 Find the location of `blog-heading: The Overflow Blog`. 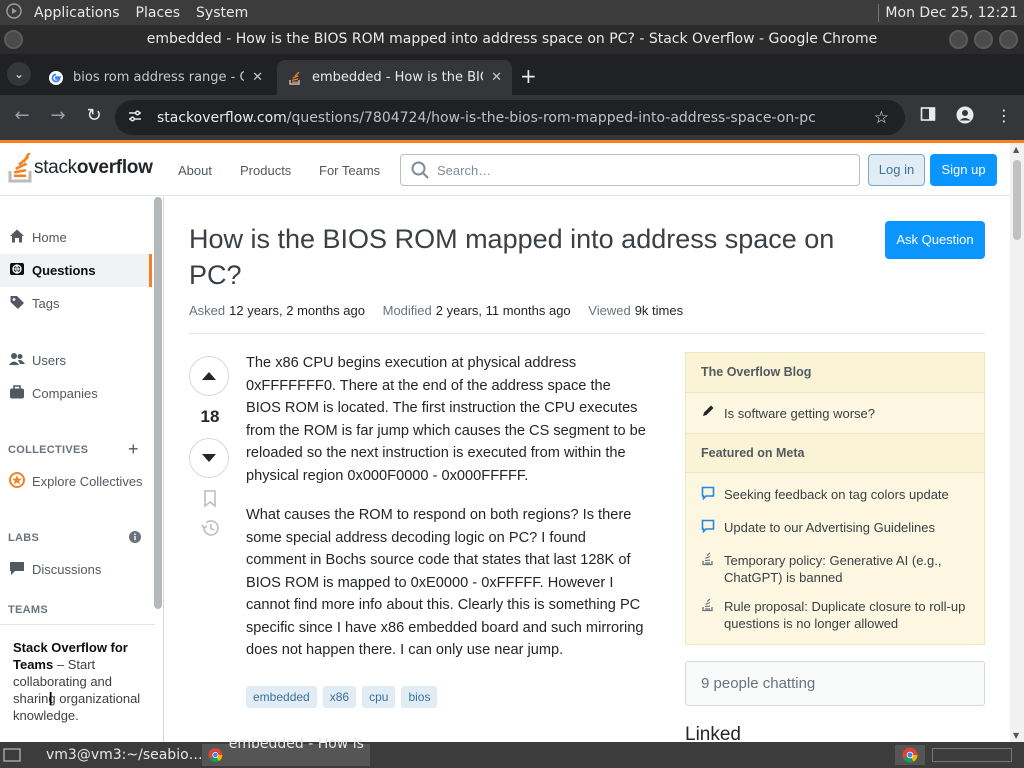

blog-heading: The Overflow Blog is located at coordinates (835, 373).